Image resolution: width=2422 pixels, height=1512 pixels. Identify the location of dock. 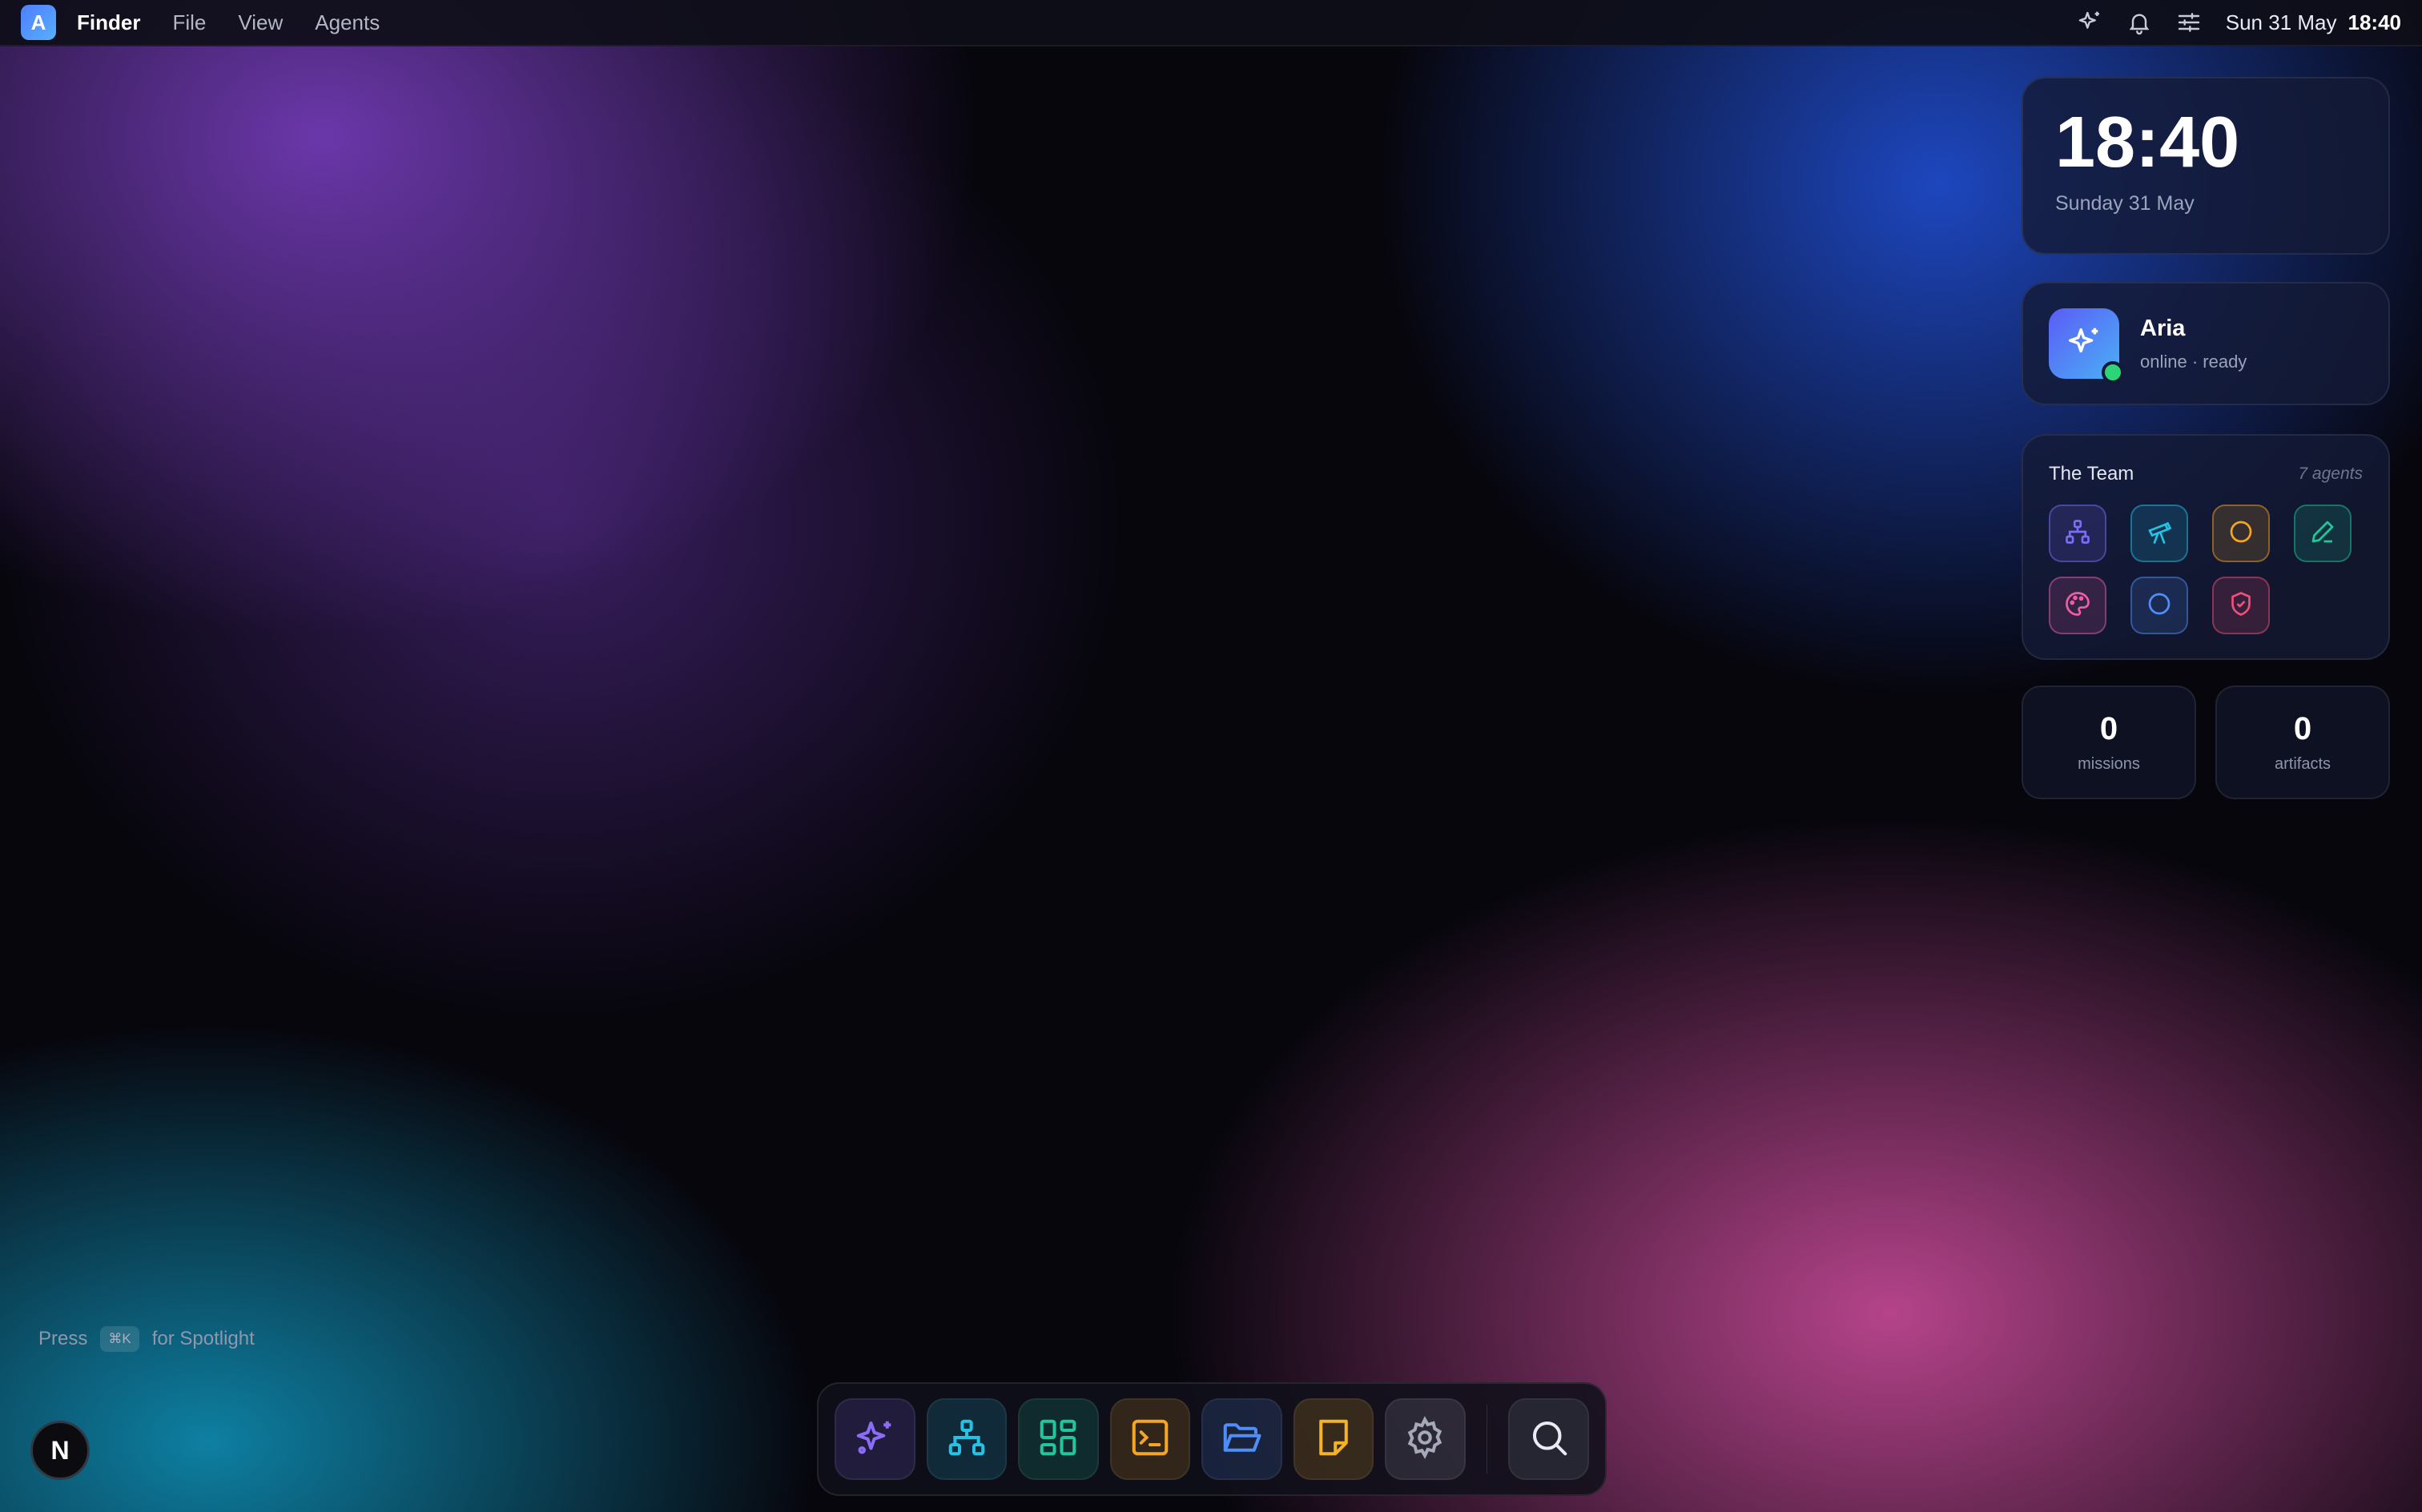
(1212, 1439).